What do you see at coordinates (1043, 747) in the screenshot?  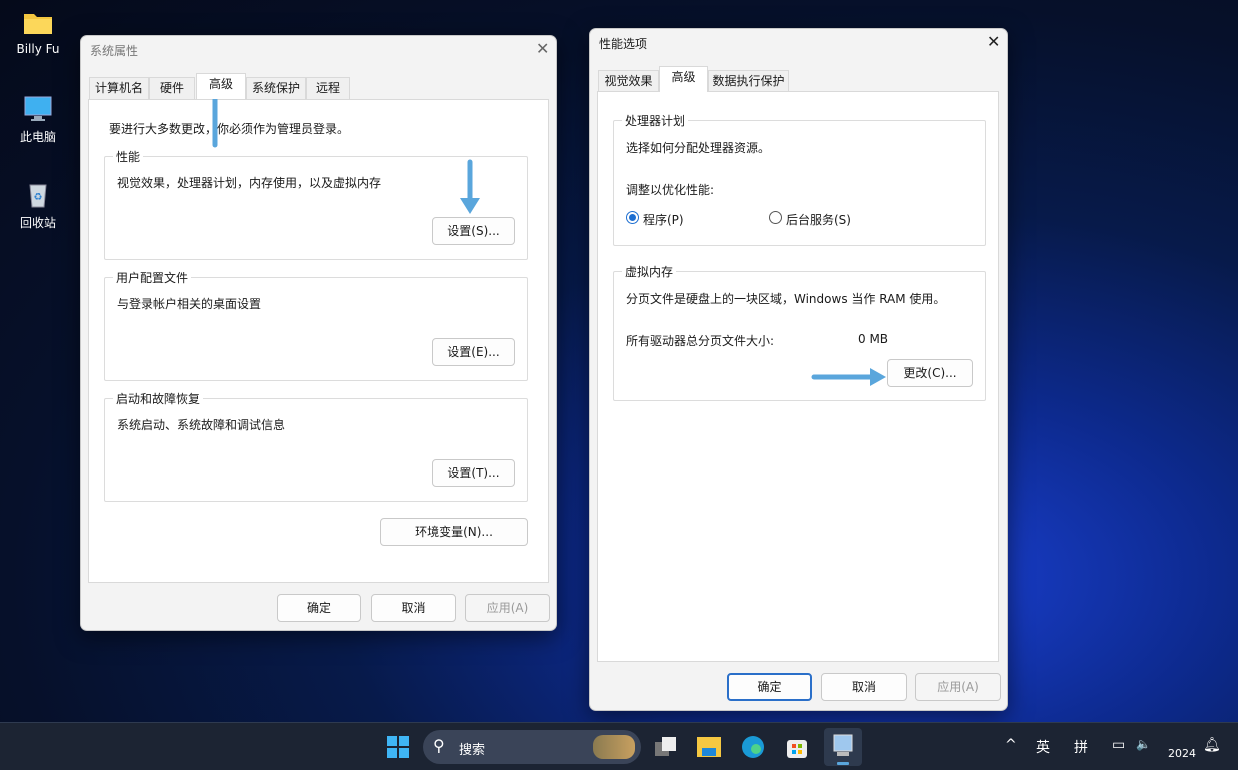 I see `ime-language-indicator: 英` at bounding box center [1043, 747].